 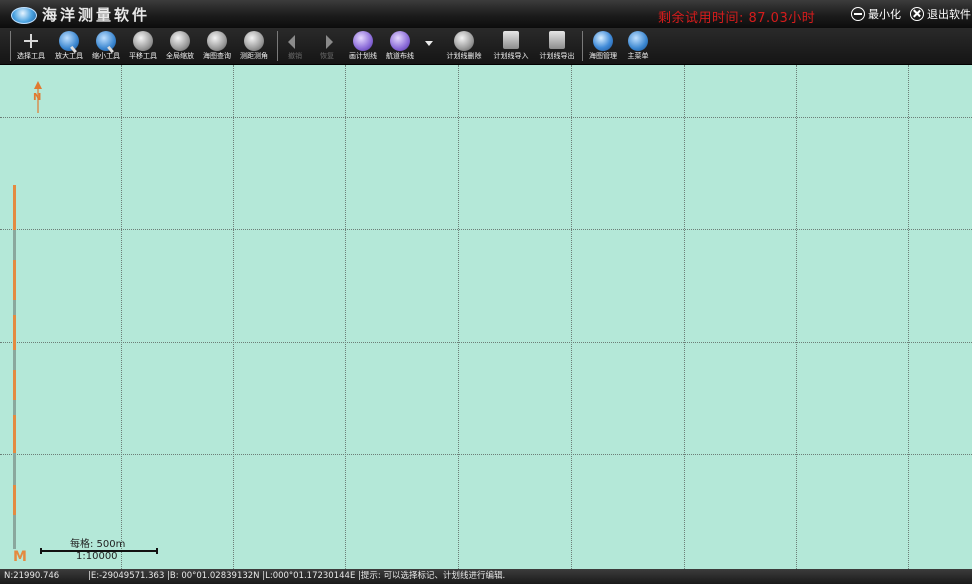 What do you see at coordinates (106, 56) in the screenshot?
I see `tool-label: 缩小工具` at bounding box center [106, 56].